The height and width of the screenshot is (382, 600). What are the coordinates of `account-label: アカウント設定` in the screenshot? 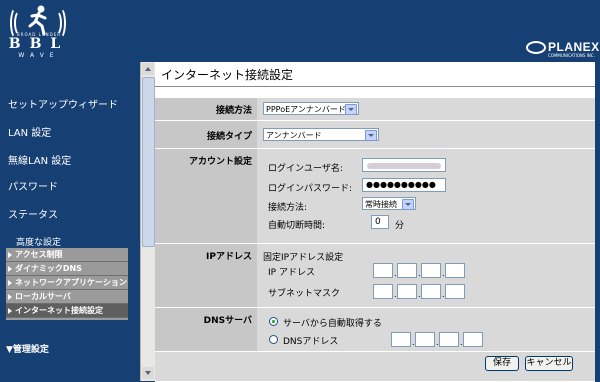 It's located at (206, 196).